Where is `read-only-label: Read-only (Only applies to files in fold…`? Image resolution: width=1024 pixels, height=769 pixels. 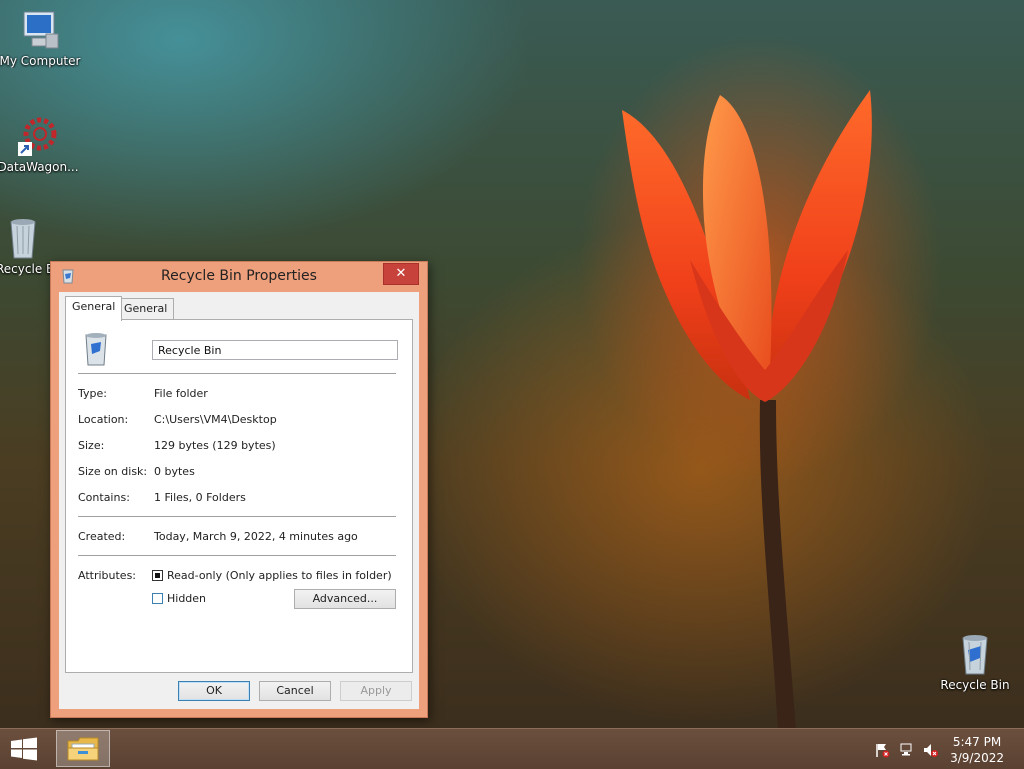
read-only-label: Read-only (Only applies to files in fold… is located at coordinates (279, 575).